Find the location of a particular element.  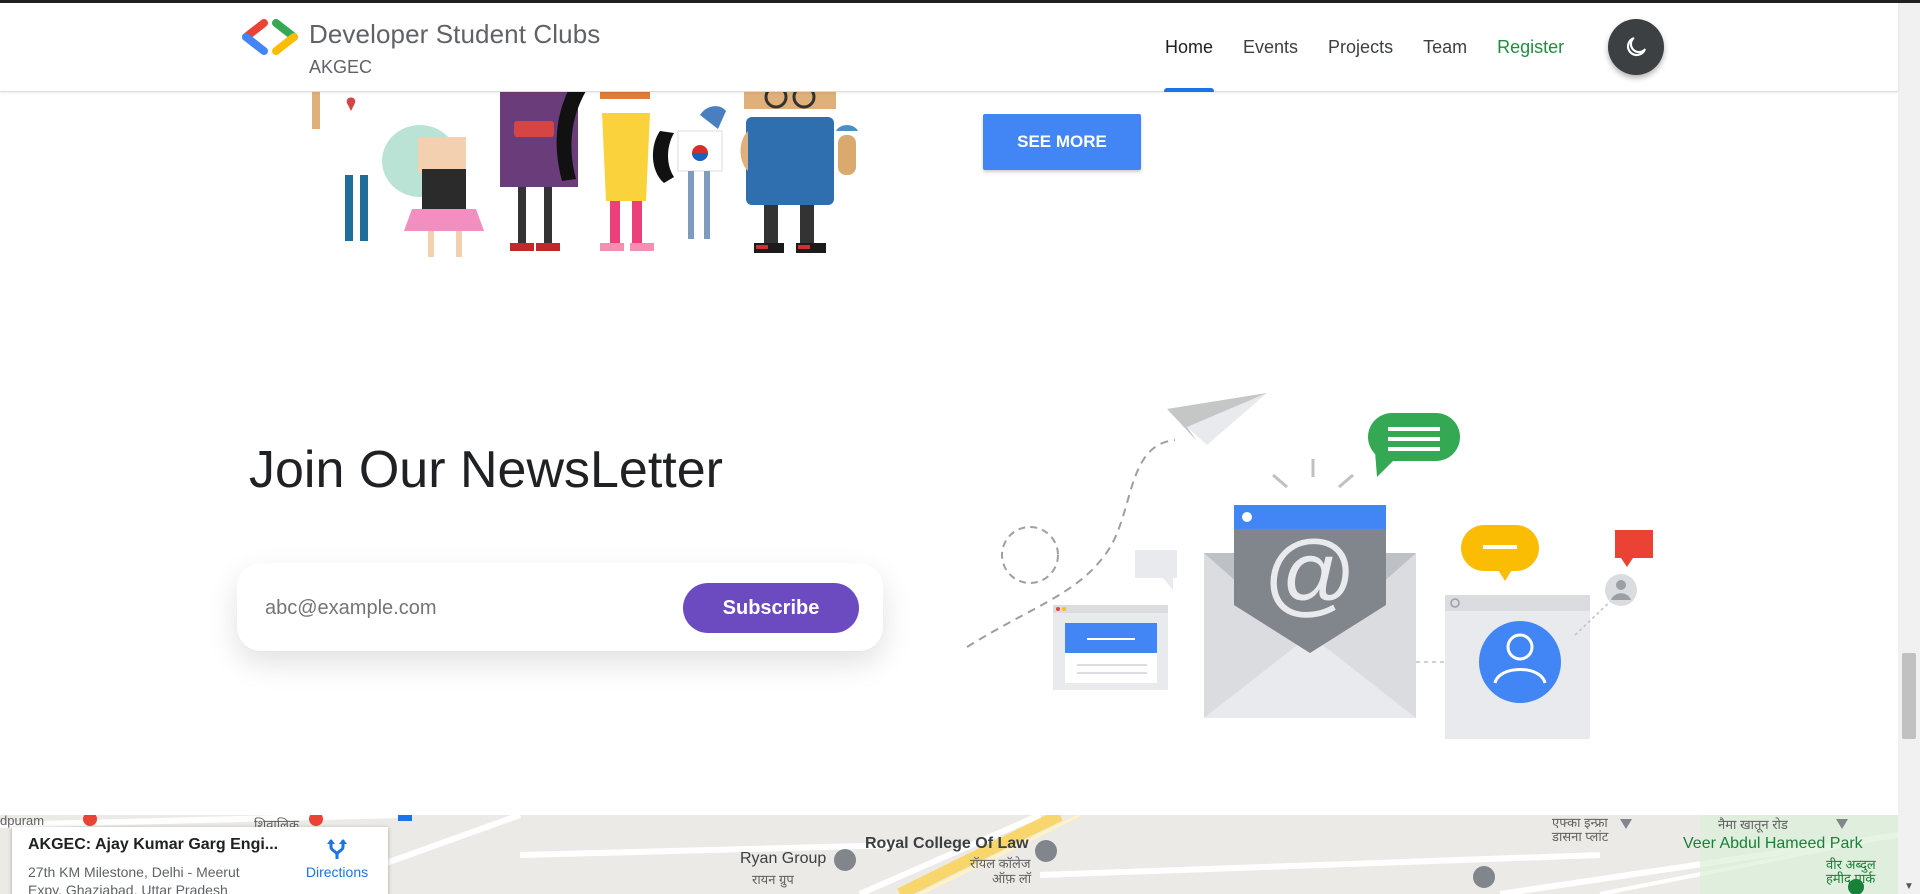

map-label-ryan-group-hi: रायन ग्रुप is located at coordinates (773, 879).